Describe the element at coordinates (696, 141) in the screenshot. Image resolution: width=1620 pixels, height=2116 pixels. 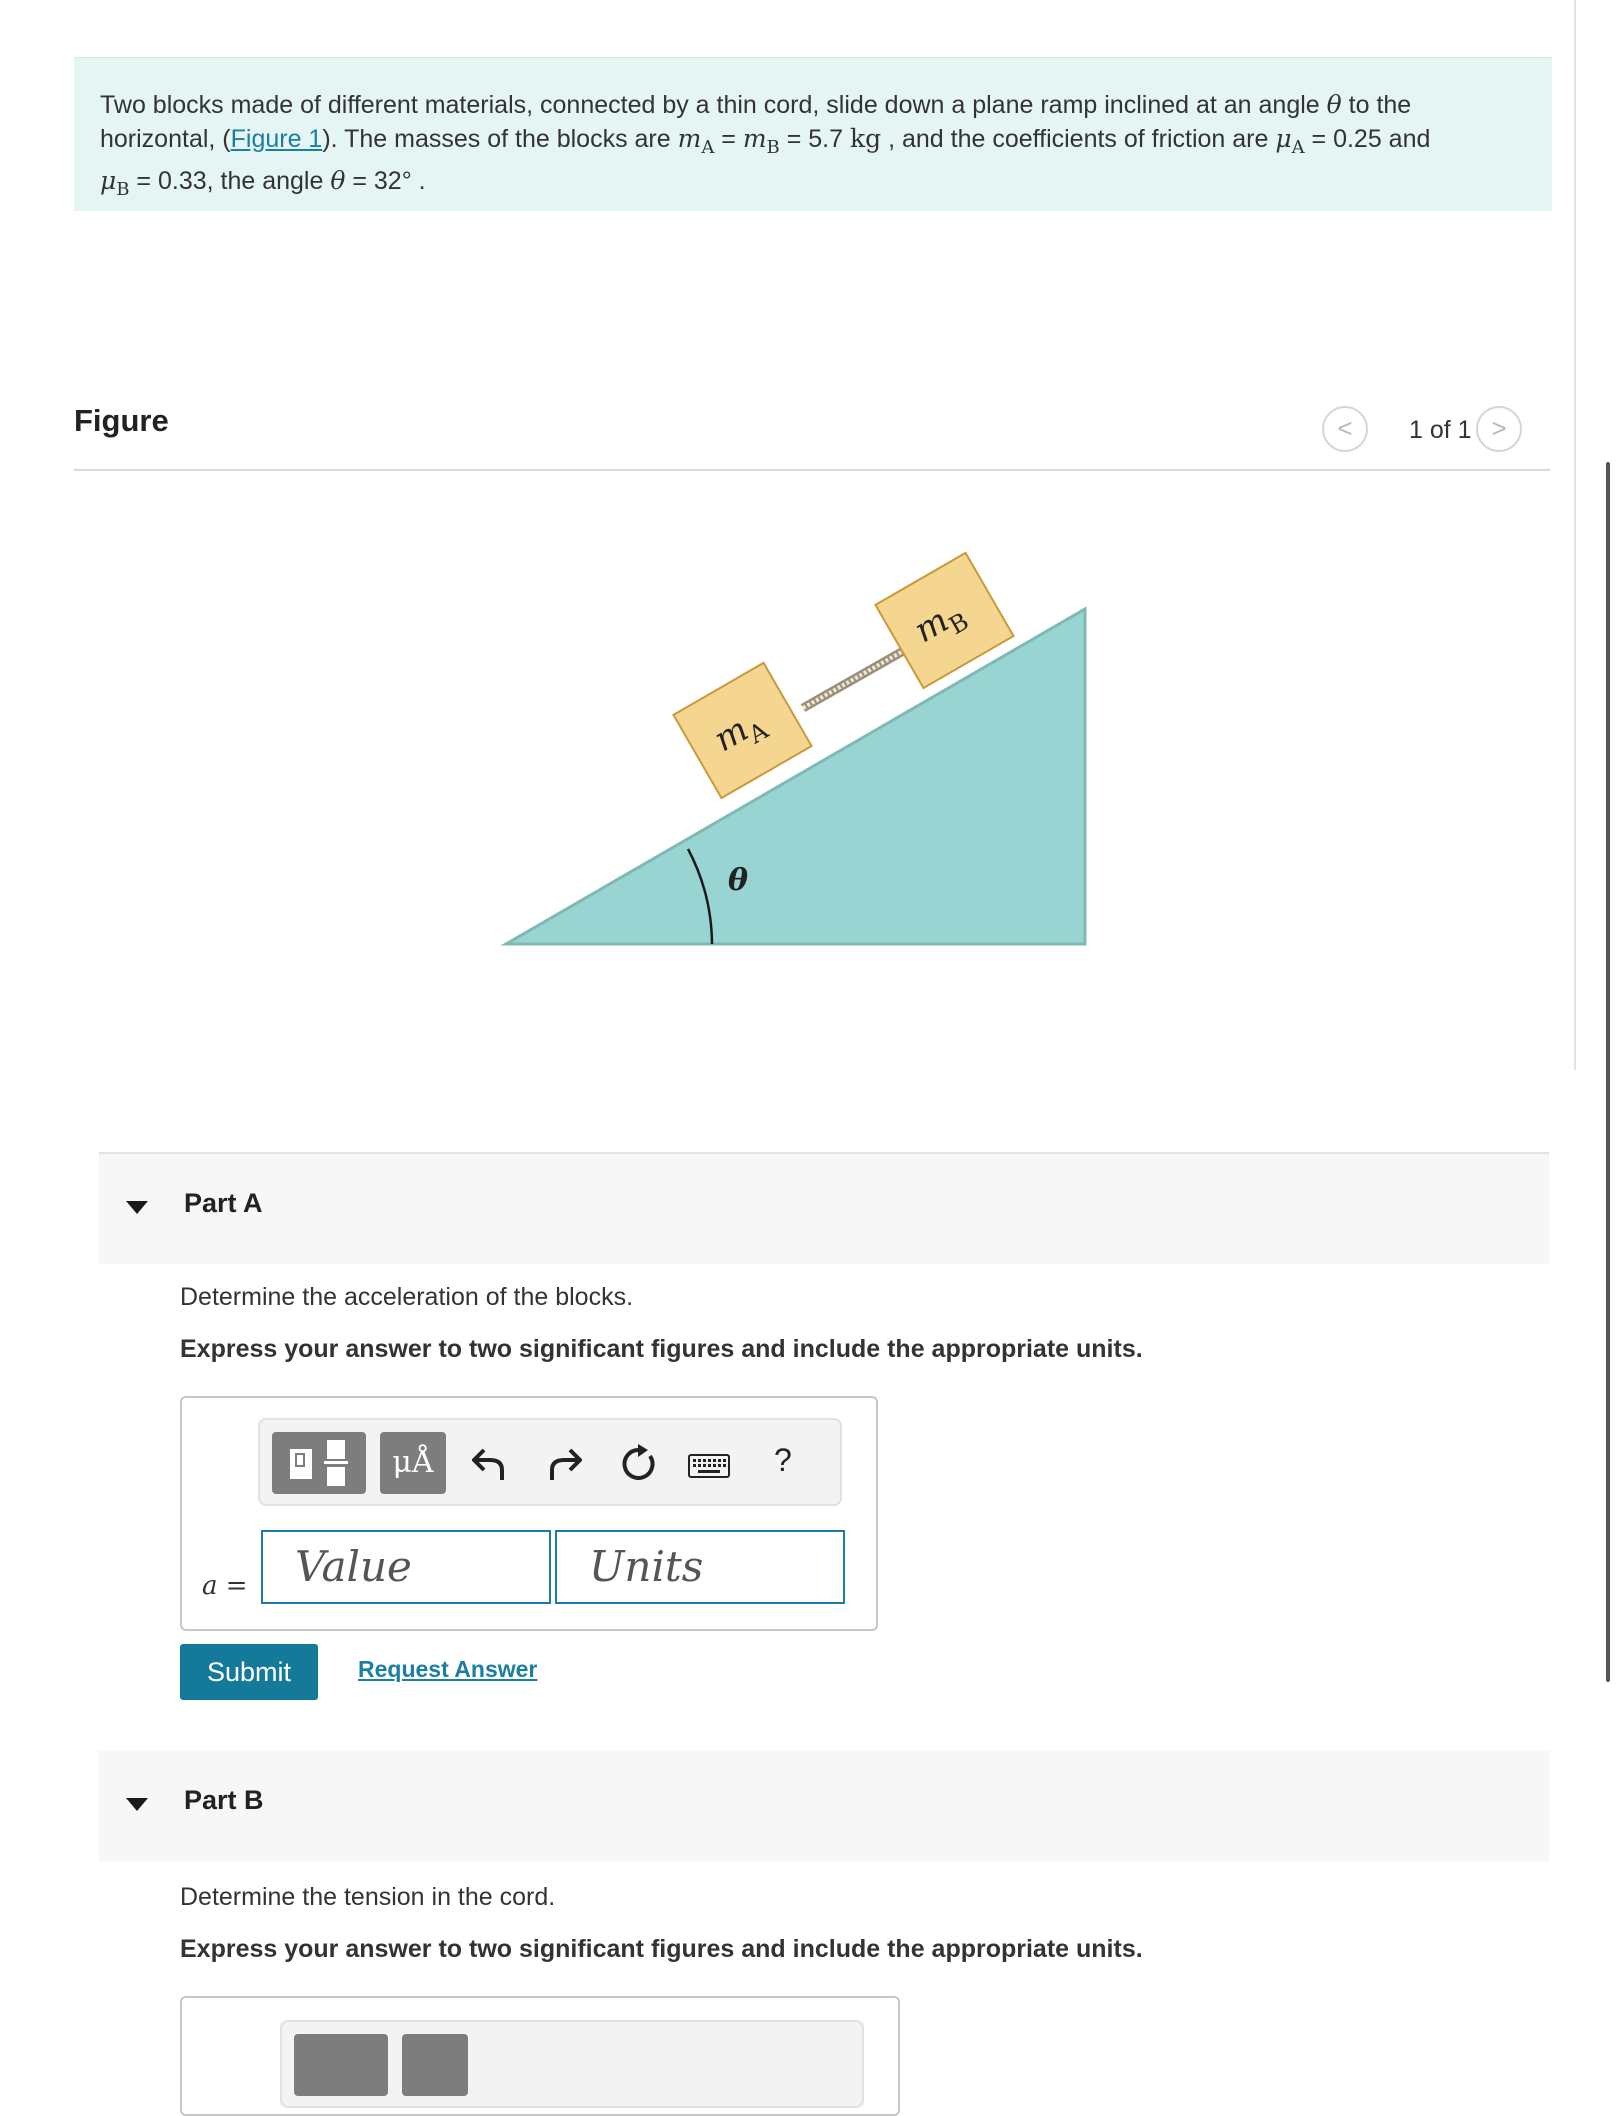
I see `mass-a-symbol: mA` at that location.